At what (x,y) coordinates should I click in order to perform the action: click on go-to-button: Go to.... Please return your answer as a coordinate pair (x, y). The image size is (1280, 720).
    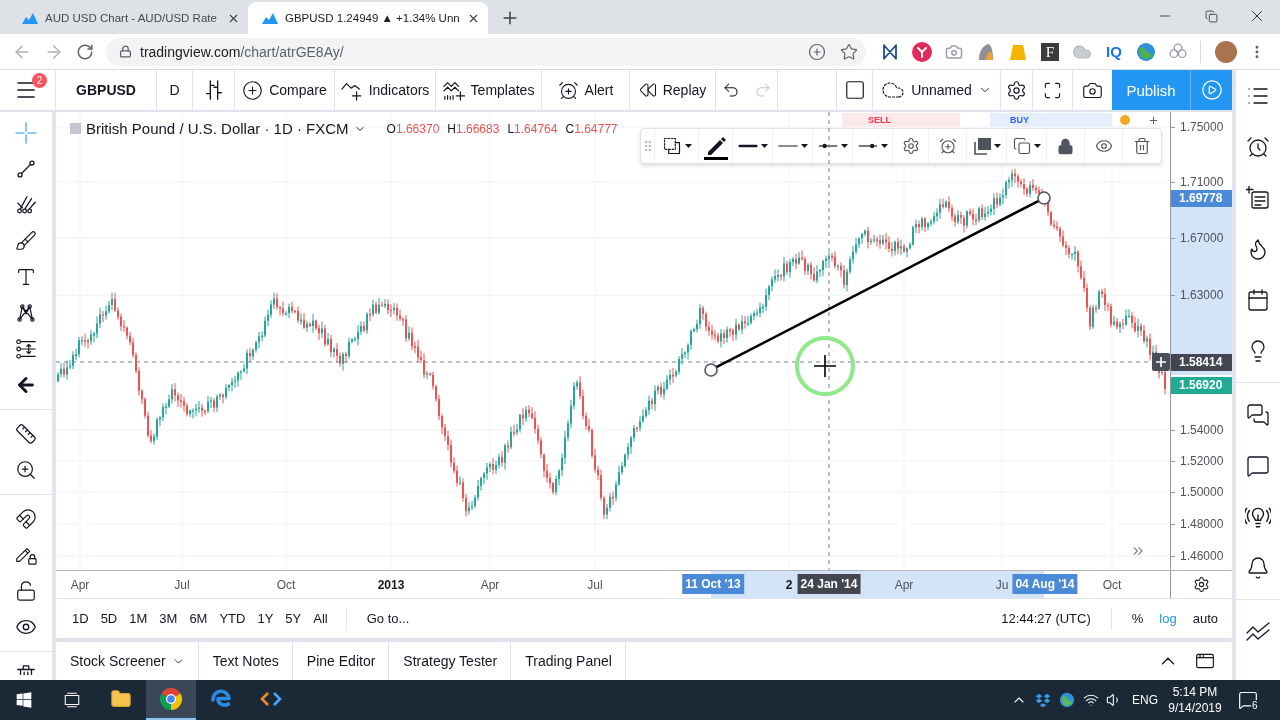
    Looking at the image, I should click on (388, 618).